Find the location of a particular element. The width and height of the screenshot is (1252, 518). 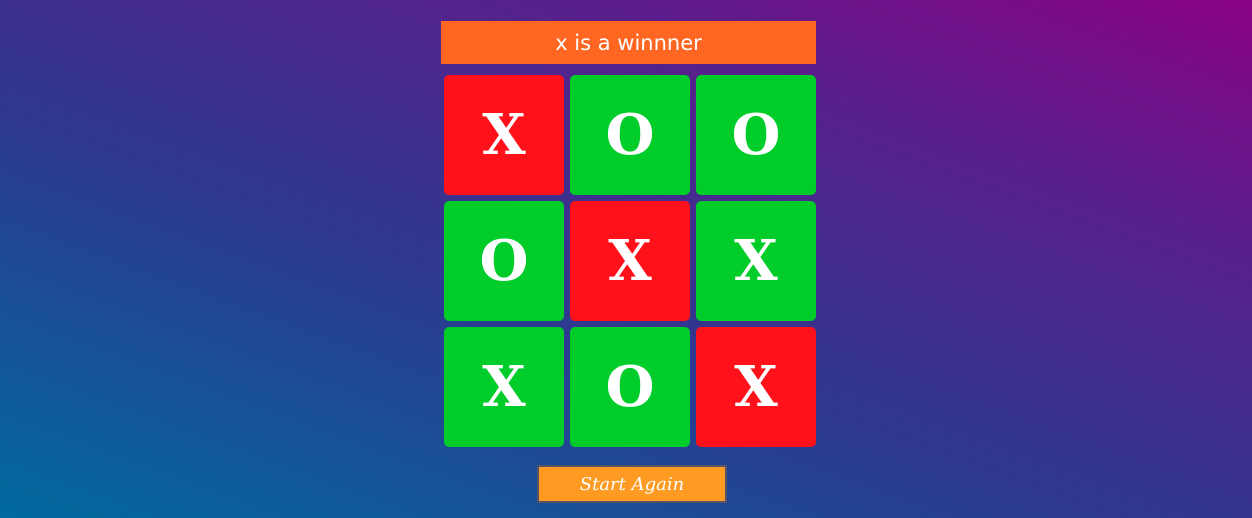

game-status-banner: x is a winnner is located at coordinates (628, 42).